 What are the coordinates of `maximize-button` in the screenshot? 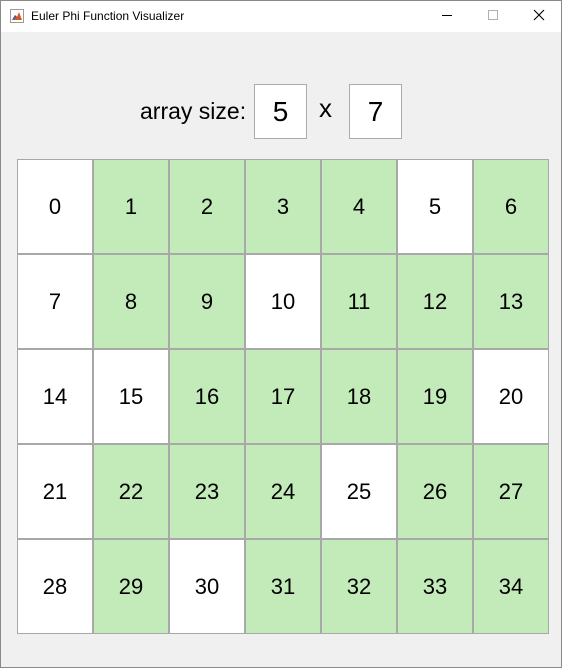 It's located at (493, 16).